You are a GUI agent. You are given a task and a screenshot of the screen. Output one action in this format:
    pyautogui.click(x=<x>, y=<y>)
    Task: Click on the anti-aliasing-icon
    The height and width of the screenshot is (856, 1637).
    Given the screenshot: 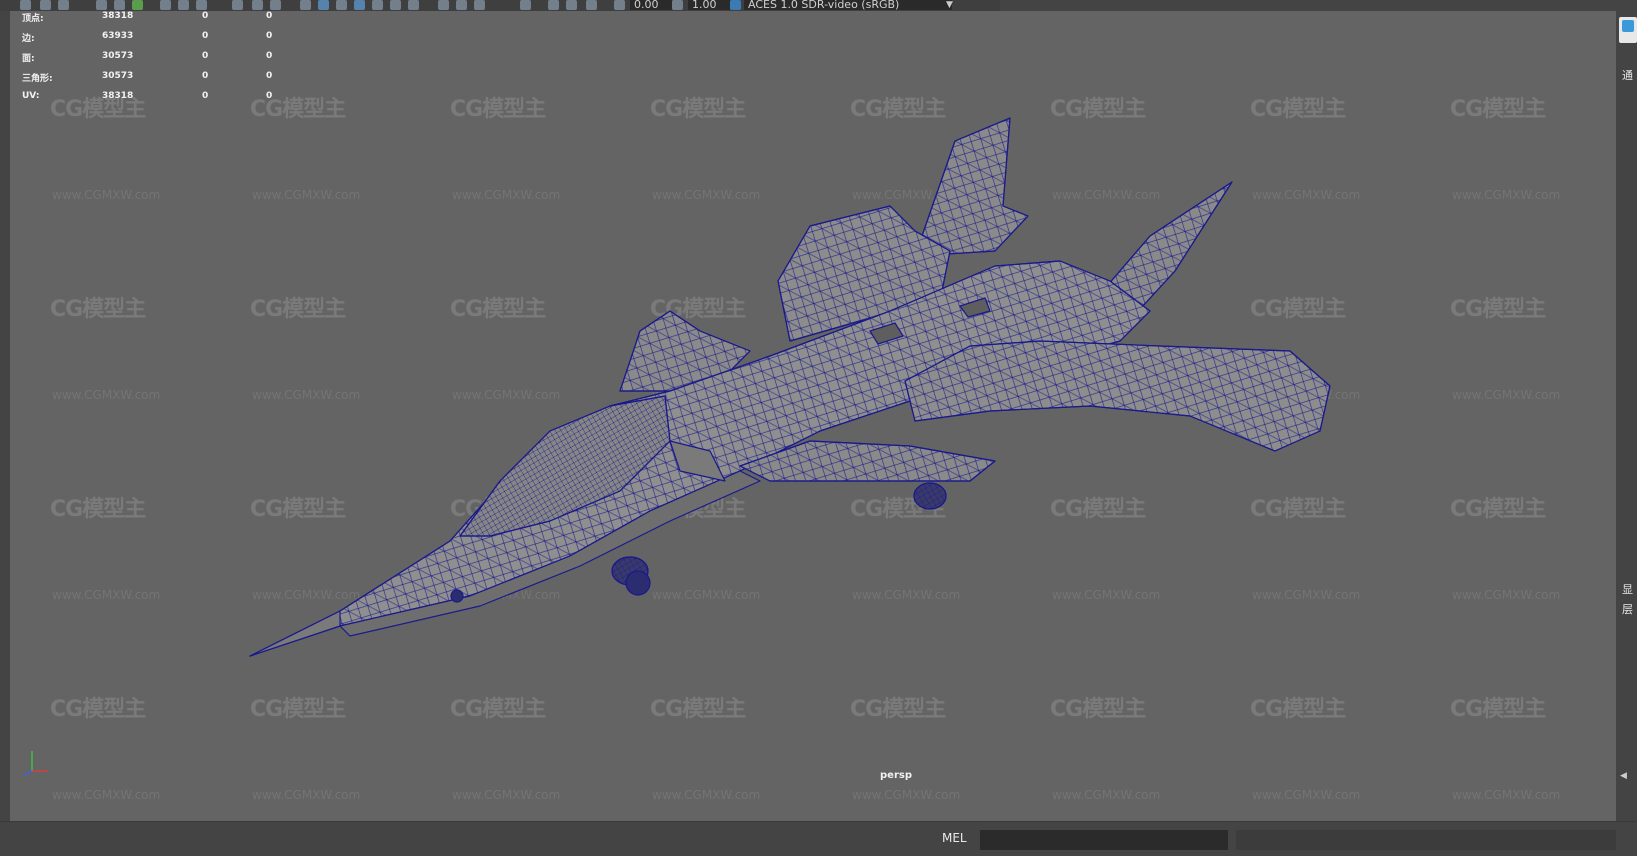 What is the action you would take?
    pyautogui.click(x=443, y=5)
    